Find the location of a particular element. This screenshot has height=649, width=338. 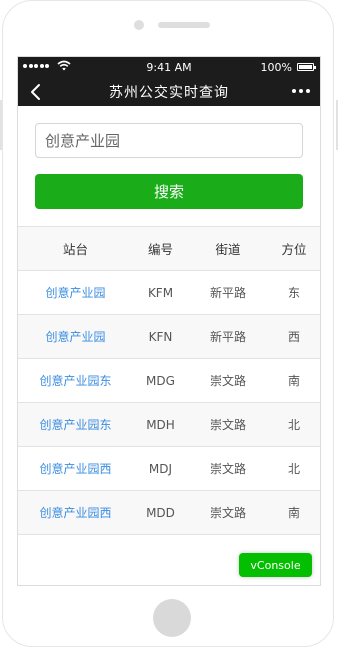

station-code: MDD is located at coordinates (160, 512).